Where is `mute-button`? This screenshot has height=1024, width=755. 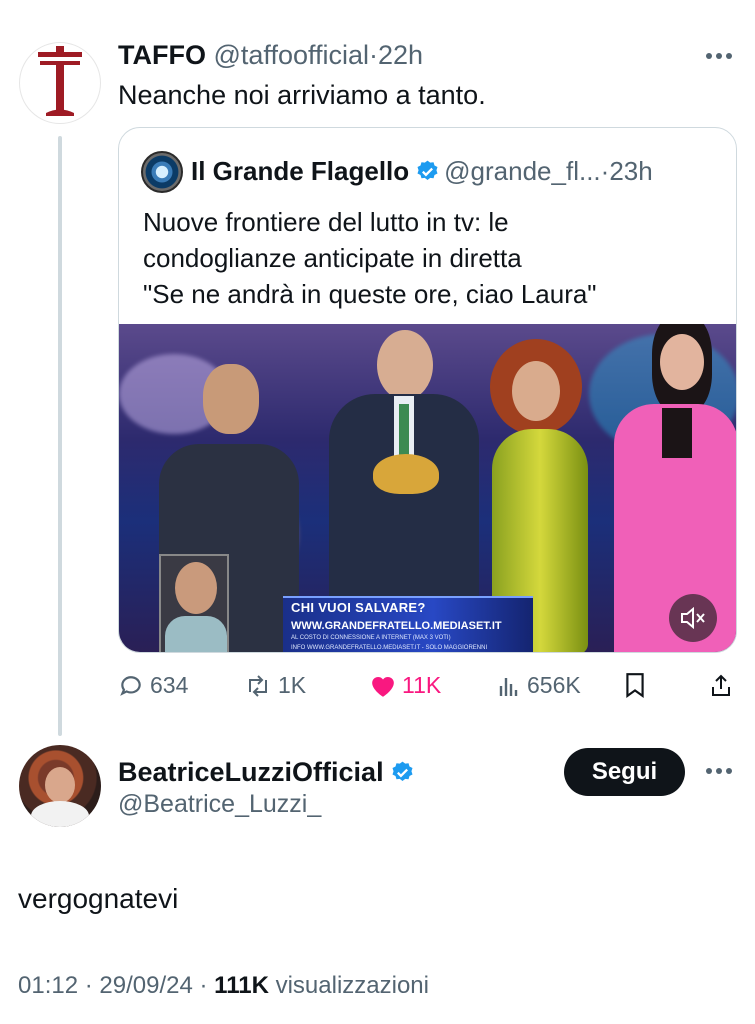
mute-button is located at coordinates (693, 618).